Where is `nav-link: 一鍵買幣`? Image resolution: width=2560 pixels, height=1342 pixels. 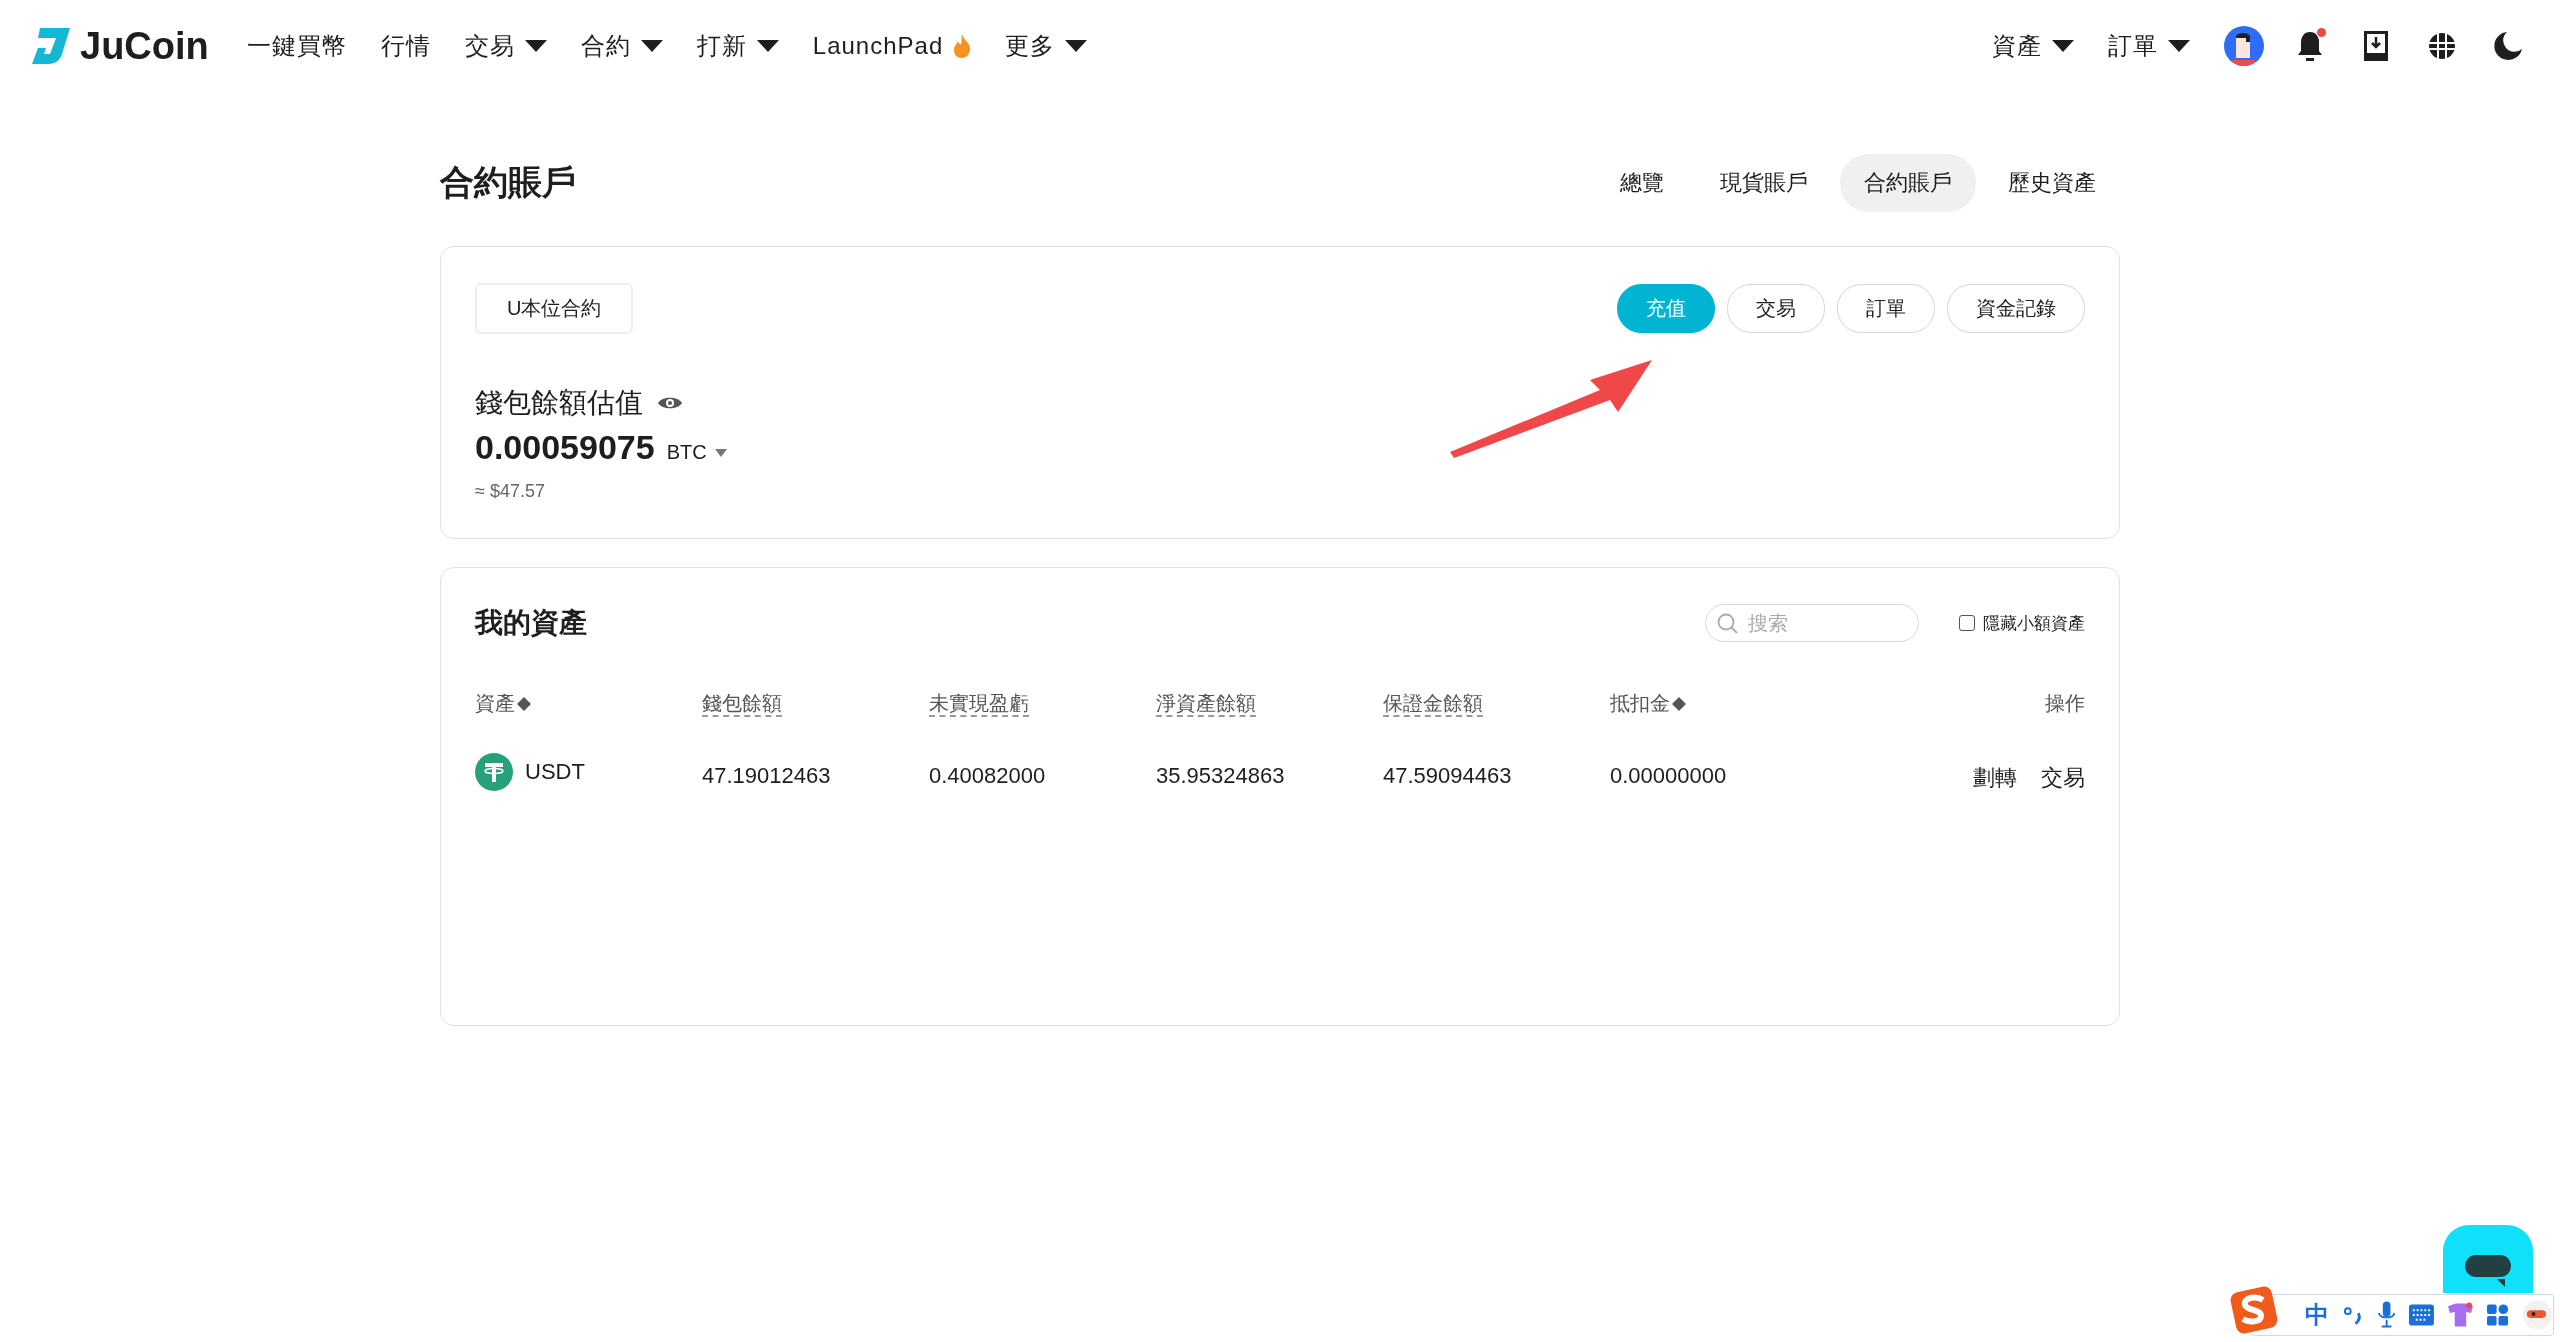 nav-link: 一鍵買幣 is located at coordinates (296, 46).